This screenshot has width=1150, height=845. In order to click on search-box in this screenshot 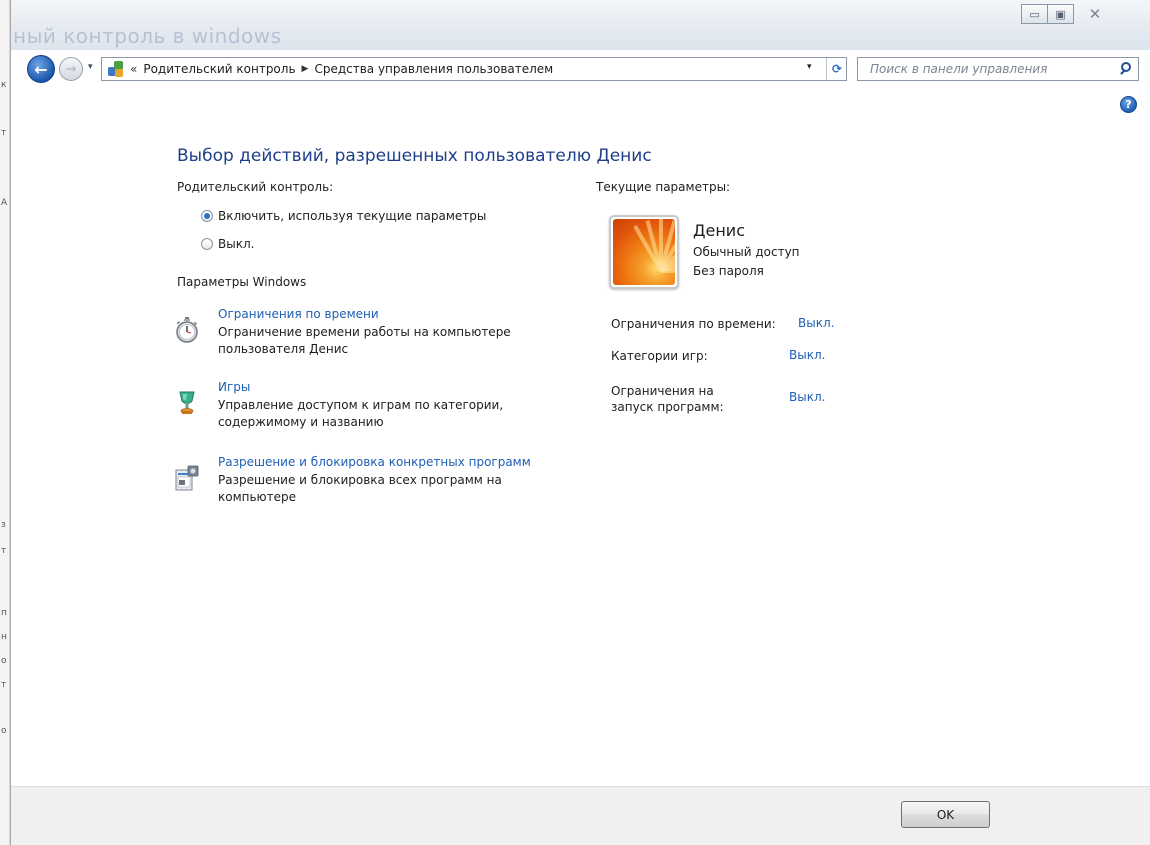, I will do `click(998, 69)`.